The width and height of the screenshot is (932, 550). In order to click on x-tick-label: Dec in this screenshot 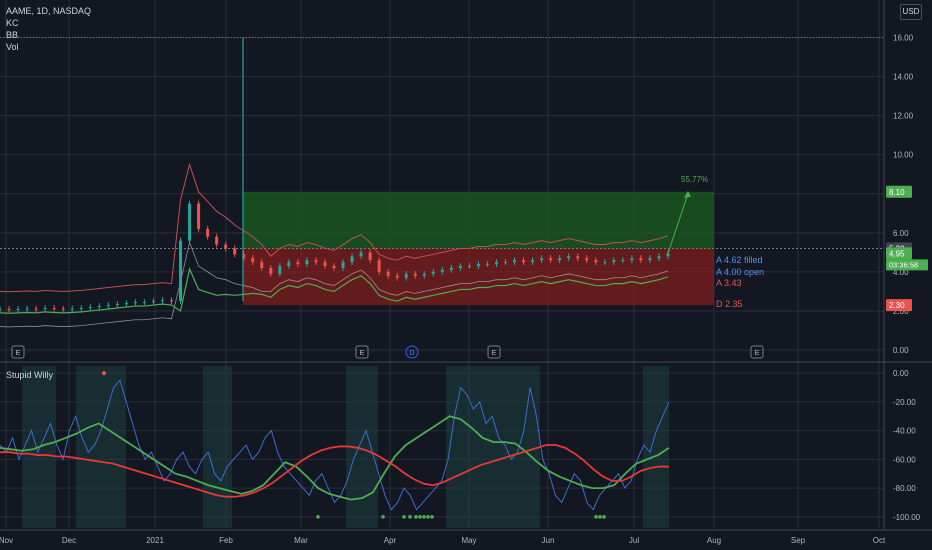, I will do `click(69, 540)`.